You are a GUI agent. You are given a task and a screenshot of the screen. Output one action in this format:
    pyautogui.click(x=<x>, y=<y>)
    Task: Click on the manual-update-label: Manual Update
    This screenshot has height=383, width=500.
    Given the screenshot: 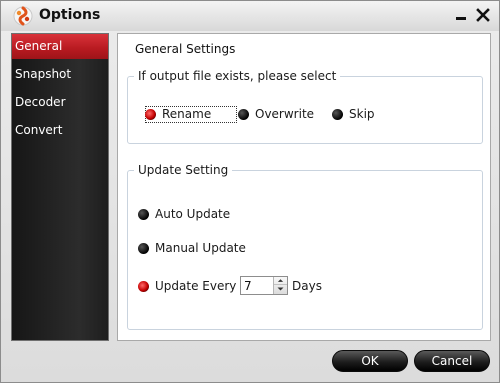 What is the action you would take?
    pyautogui.click(x=200, y=248)
    